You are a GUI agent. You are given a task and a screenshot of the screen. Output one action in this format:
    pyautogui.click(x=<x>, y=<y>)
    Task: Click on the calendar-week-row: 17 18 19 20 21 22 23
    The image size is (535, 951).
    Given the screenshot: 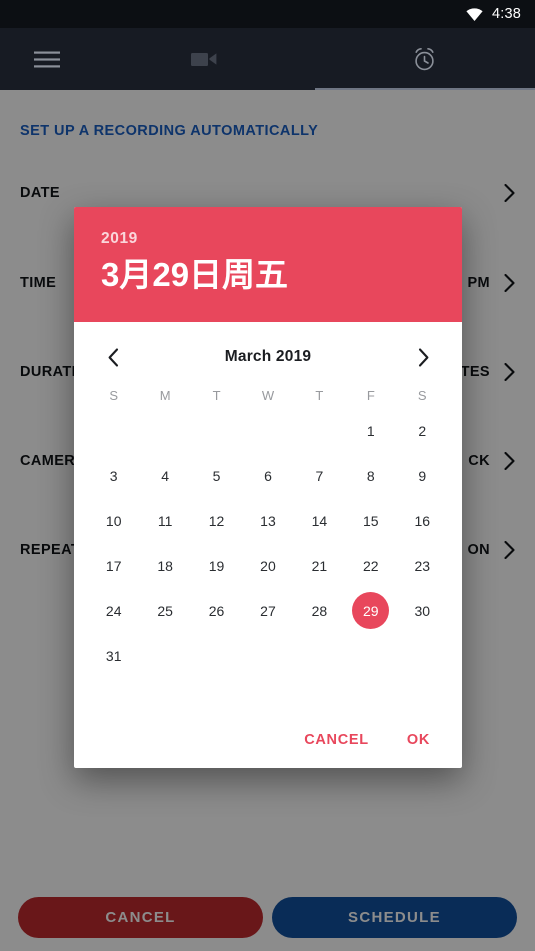 What is the action you would take?
    pyautogui.click(x=268, y=565)
    